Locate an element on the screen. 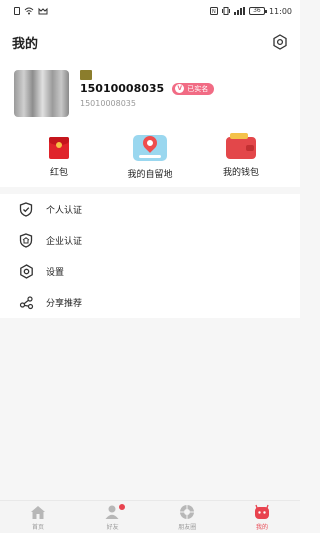 Image resolution: width=320 pixels, height=533 pixels. wifi-icon is located at coordinates (29, 11).